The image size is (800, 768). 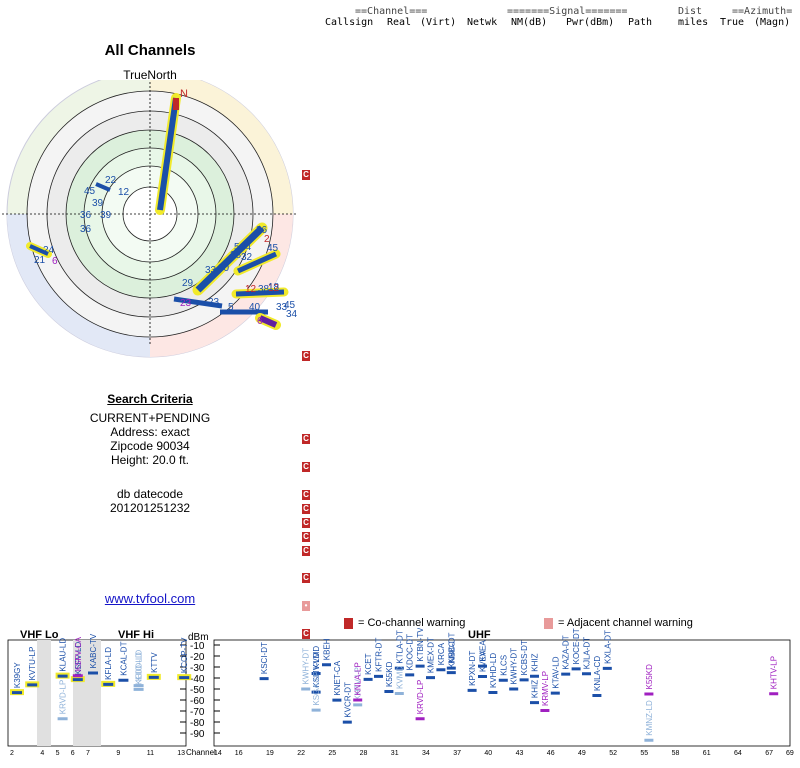 I want to click on radar-label: 40, so click(x=255, y=307).